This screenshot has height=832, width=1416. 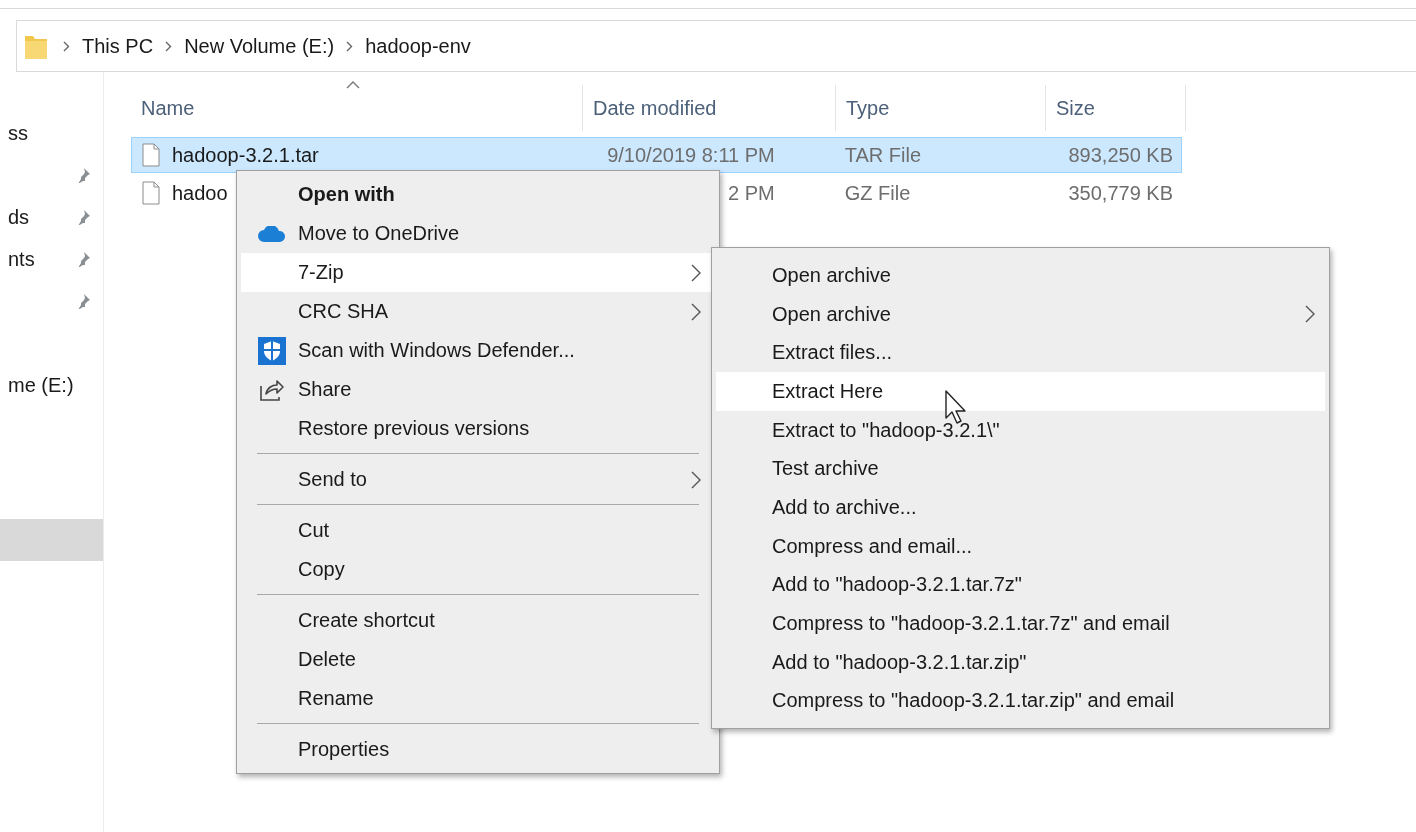 I want to click on date-modified: 9/10/2019 8:11 PM, so click(x=691, y=155).